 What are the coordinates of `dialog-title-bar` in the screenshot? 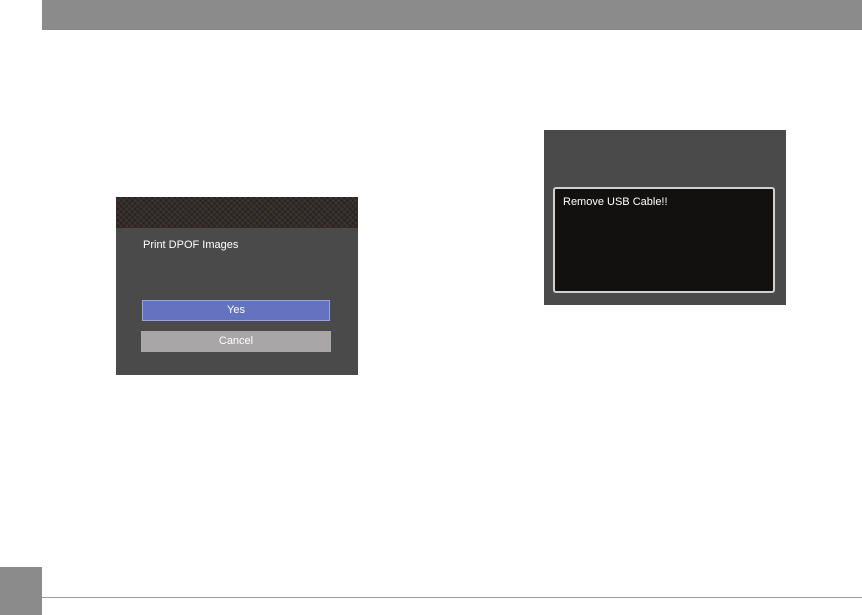 It's located at (237, 212).